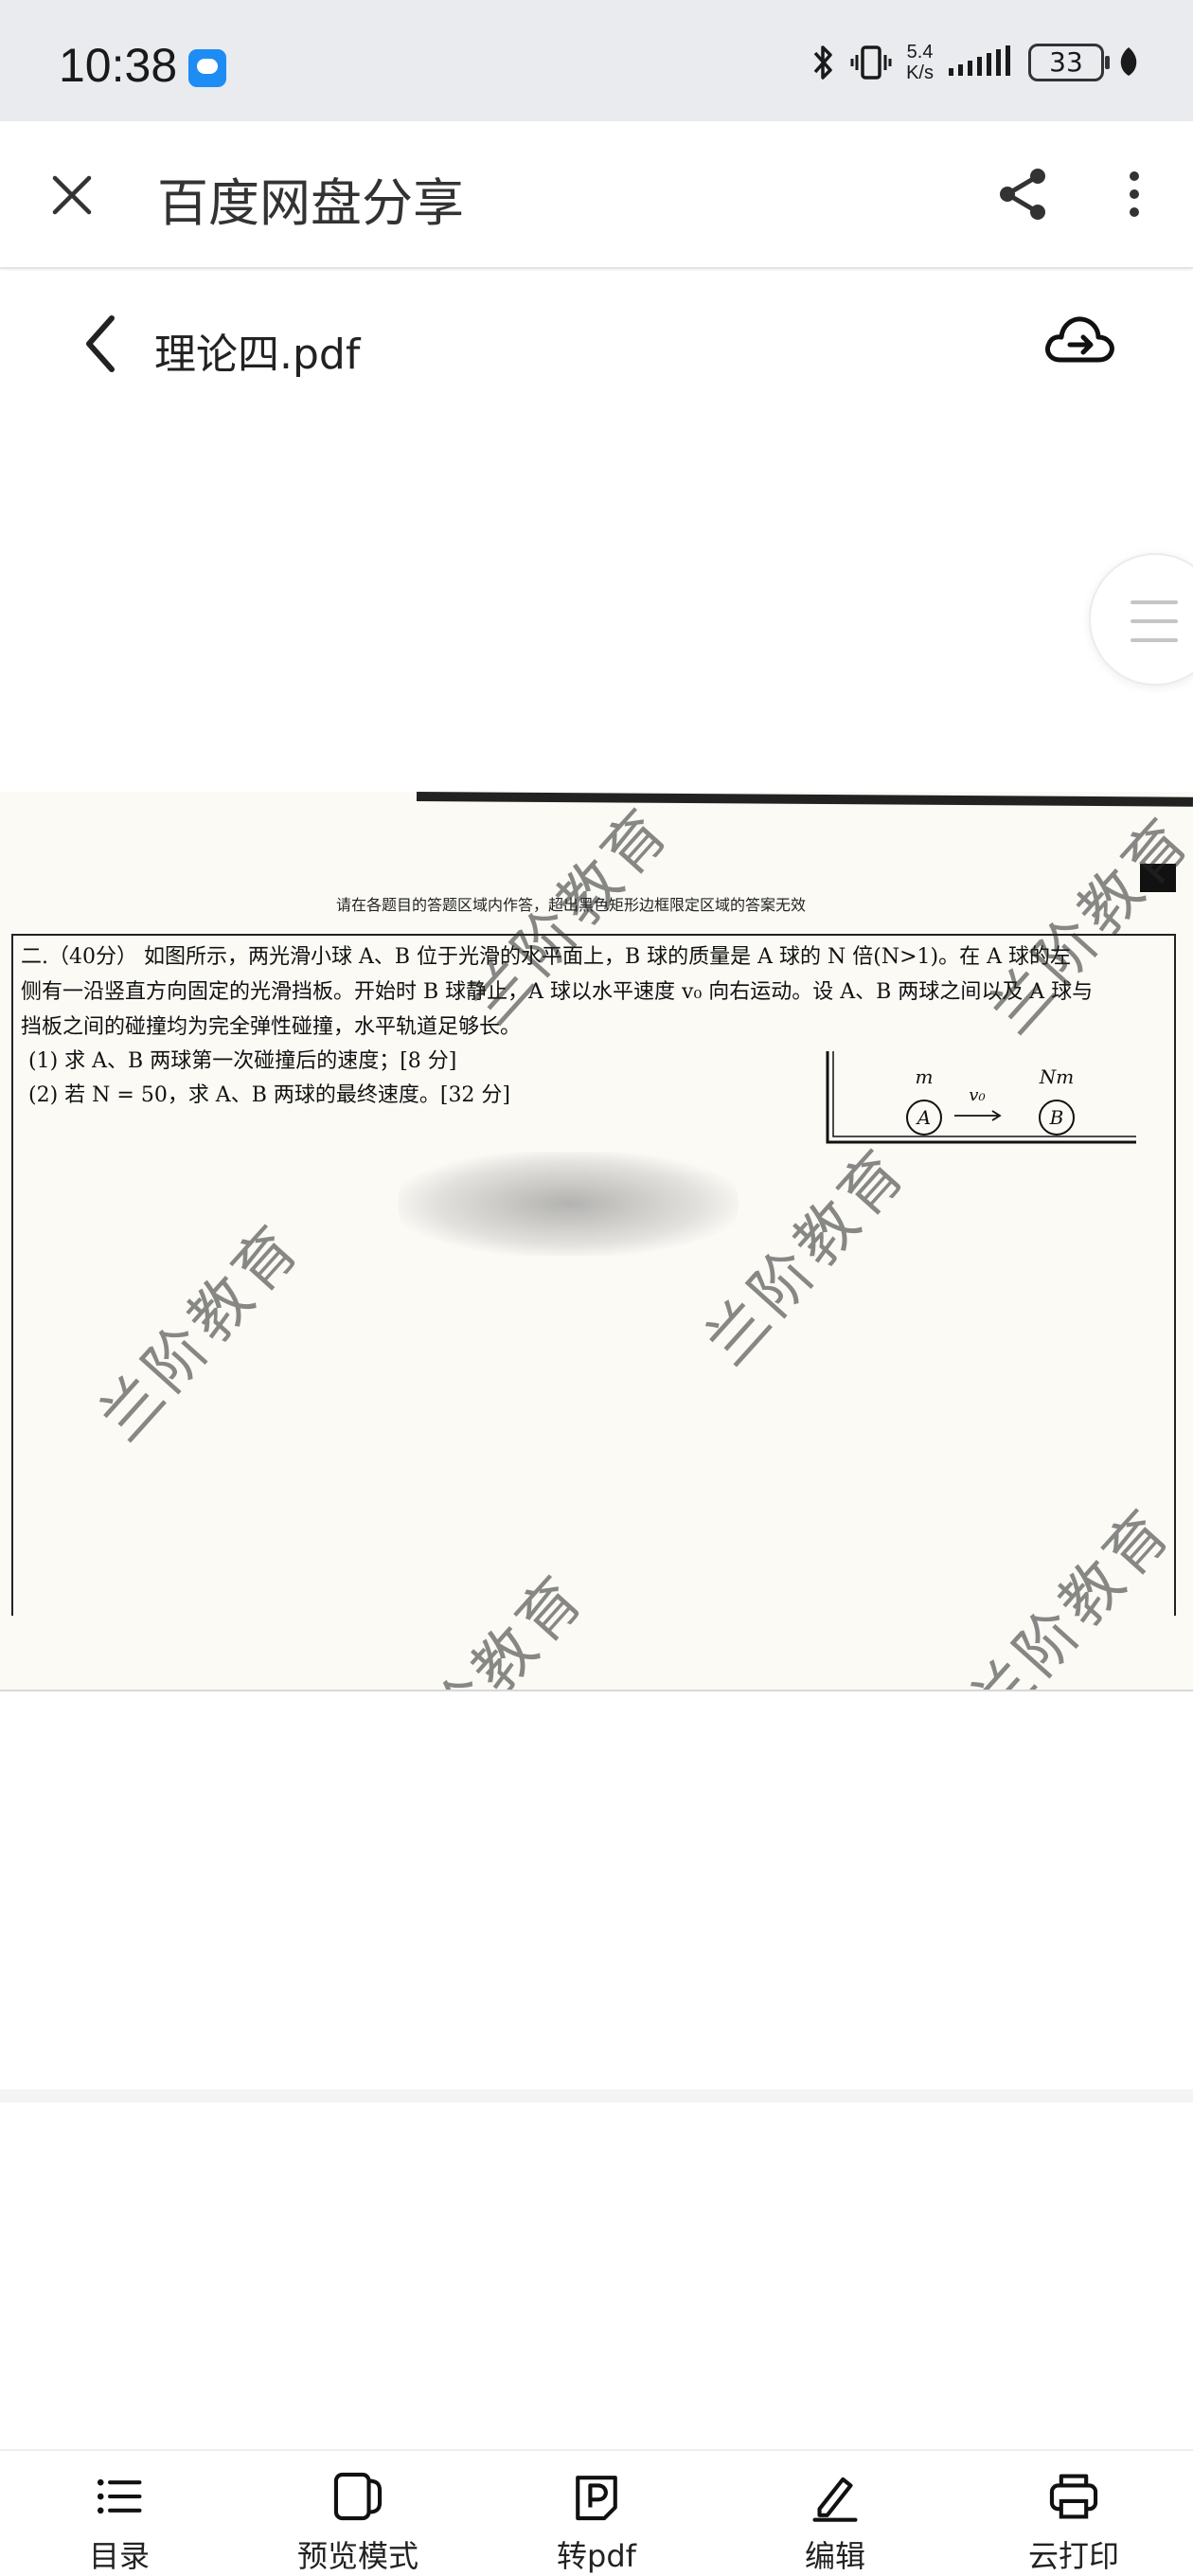  Describe the element at coordinates (1056, 1117) in the screenshot. I see `ball-b-label: B` at that location.